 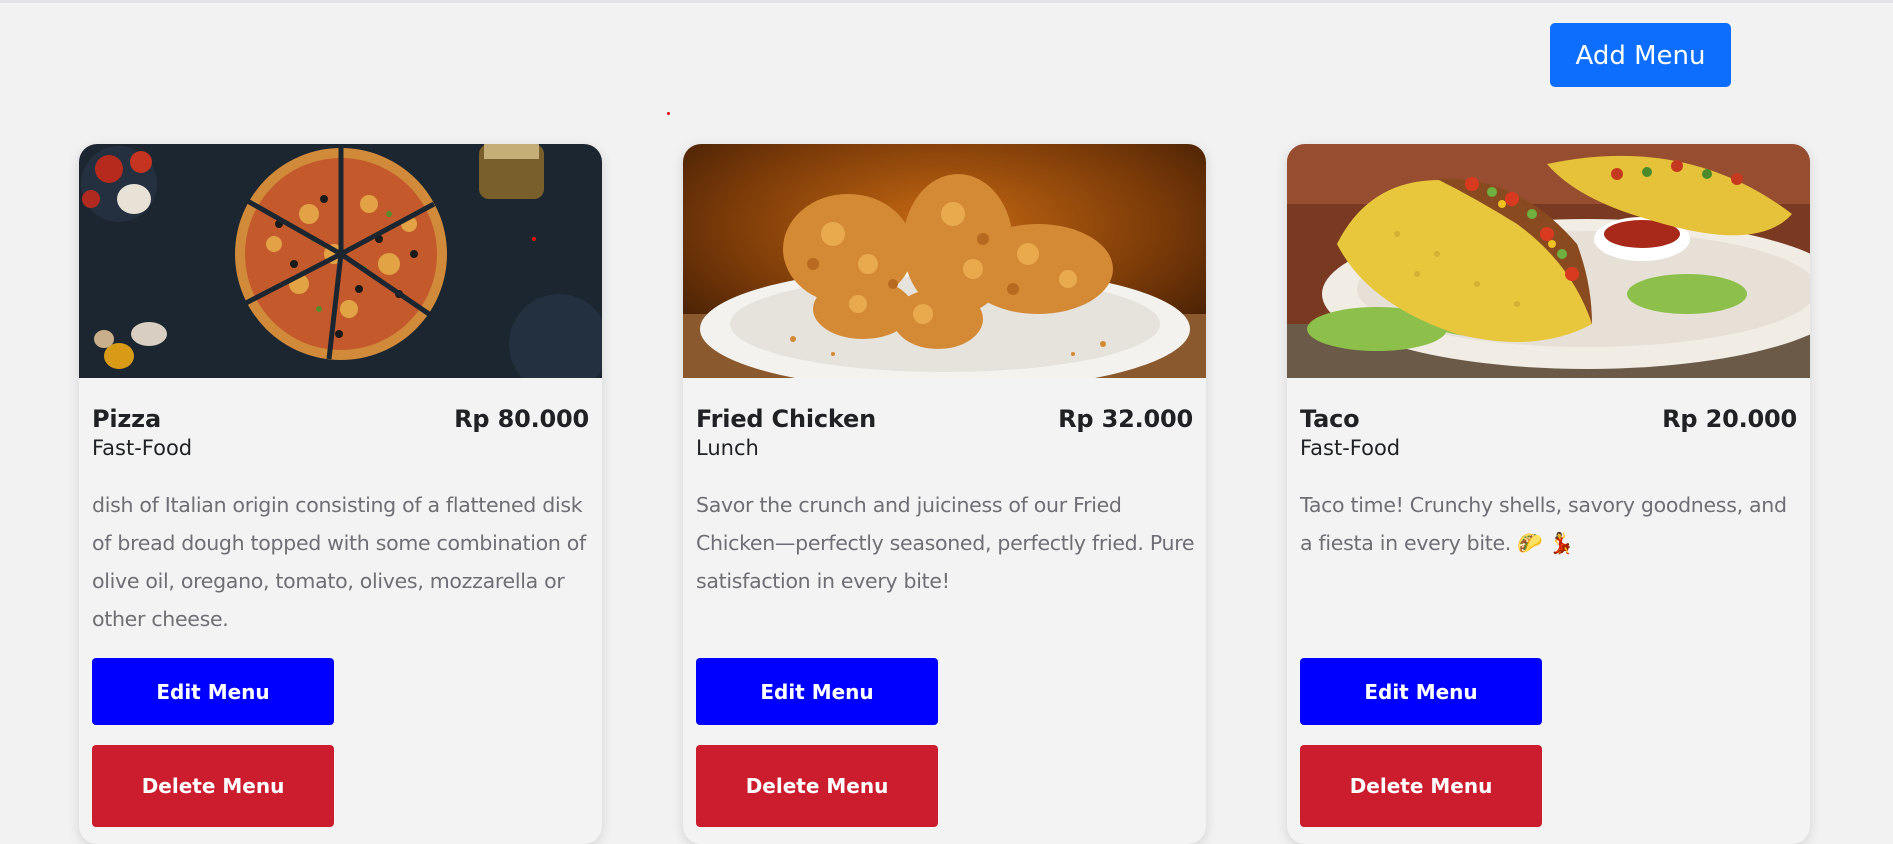 I want to click on menu-price: Rp 32.000, so click(x=1125, y=419).